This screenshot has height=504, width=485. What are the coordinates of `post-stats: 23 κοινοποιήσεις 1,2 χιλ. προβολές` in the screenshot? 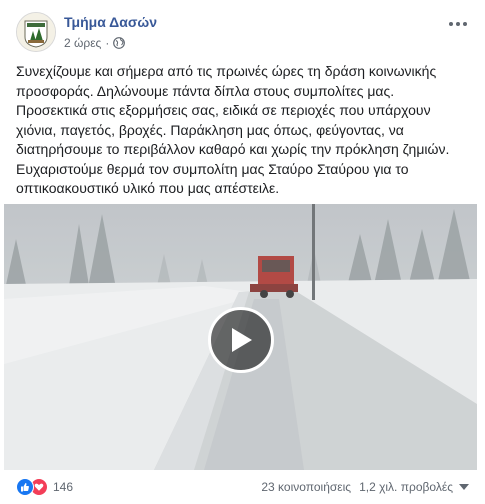 It's located at (357, 487).